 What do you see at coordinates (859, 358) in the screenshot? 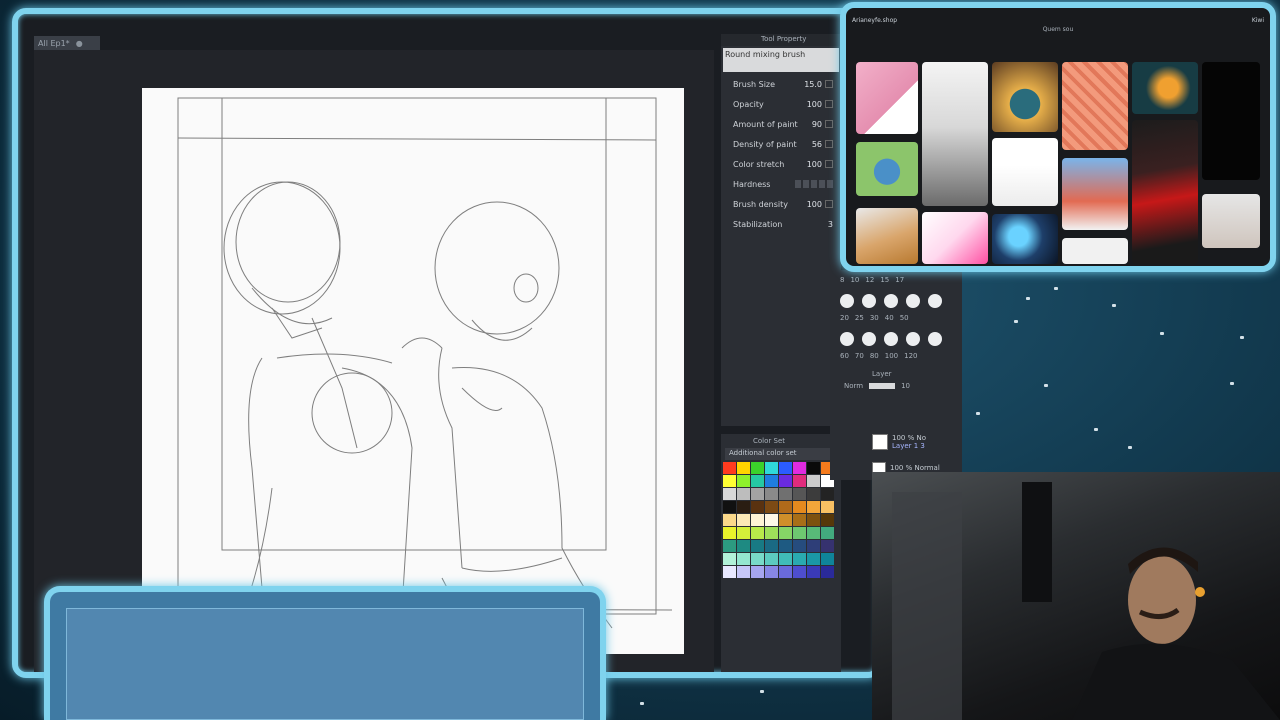
I see `brush-size-option: 70` at bounding box center [859, 358].